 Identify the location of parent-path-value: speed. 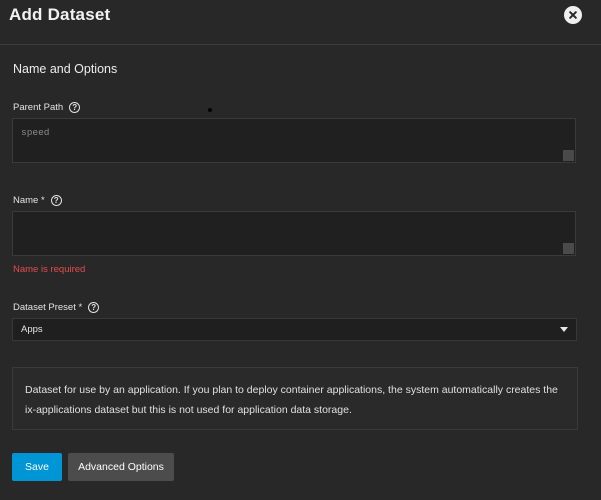
(35, 132).